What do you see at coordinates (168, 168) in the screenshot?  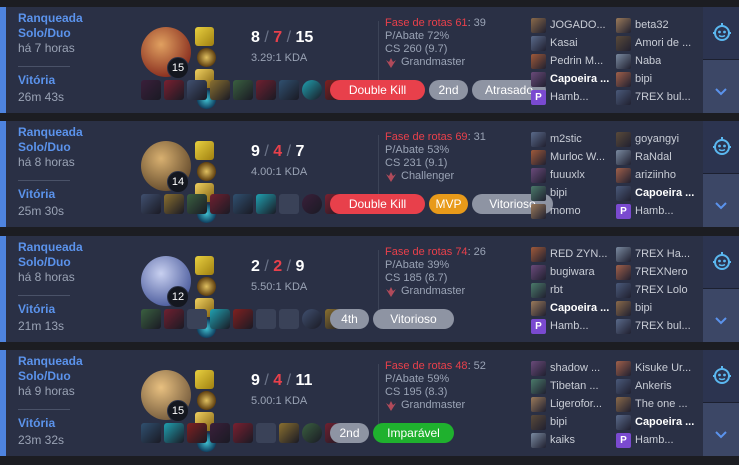 I see `champion-portrait: 14` at bounding box center [168, 168].